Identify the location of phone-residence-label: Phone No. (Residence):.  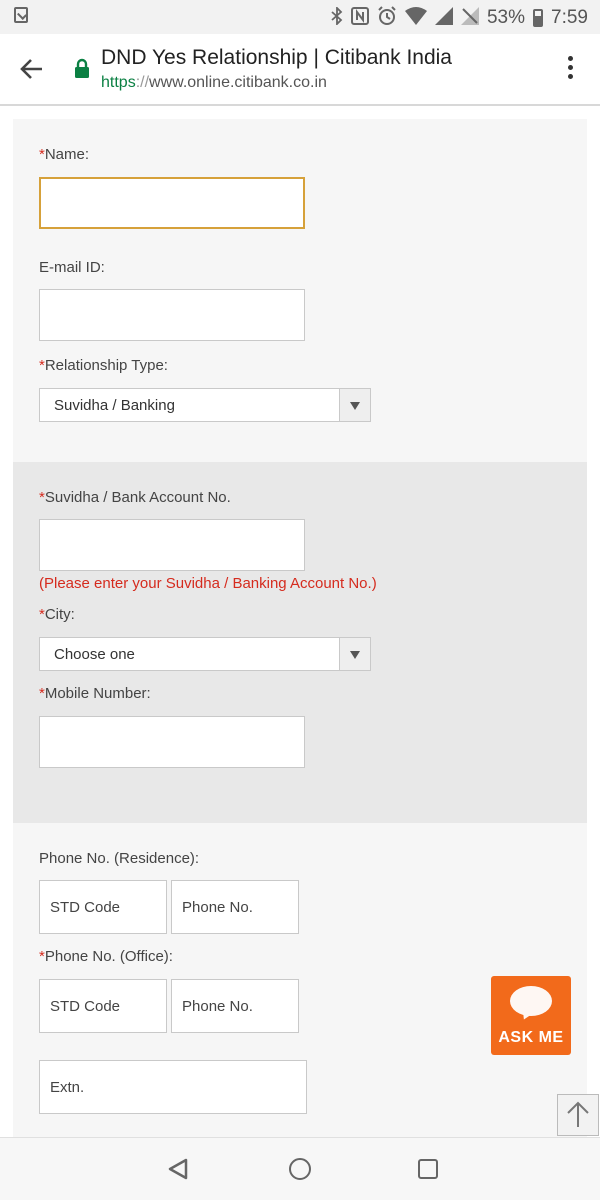
(119, 858).